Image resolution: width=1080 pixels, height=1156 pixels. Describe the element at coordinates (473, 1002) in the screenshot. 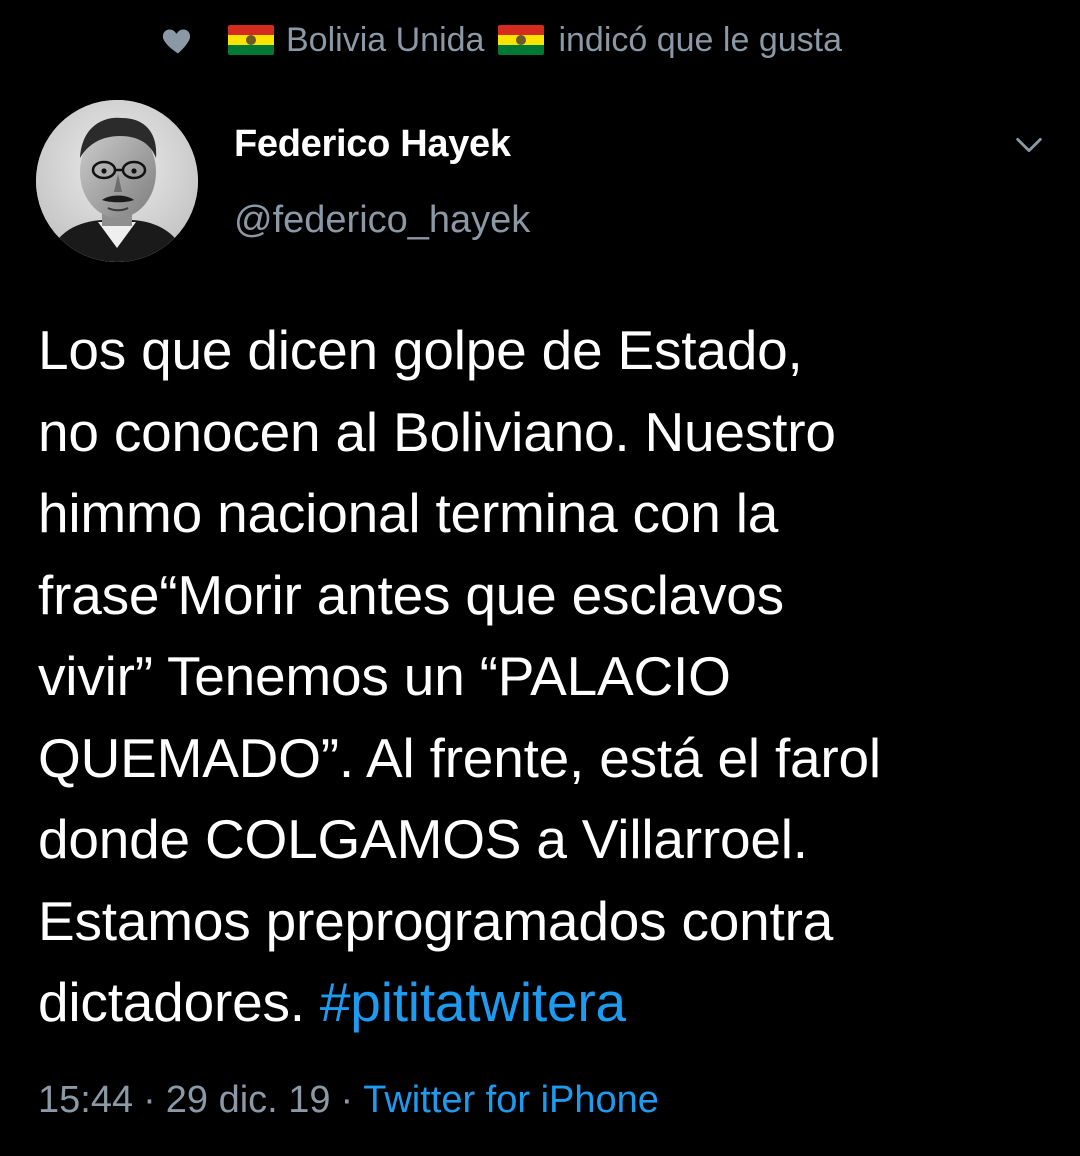

I see `hashtag-link: #pititatwitera` at that location.